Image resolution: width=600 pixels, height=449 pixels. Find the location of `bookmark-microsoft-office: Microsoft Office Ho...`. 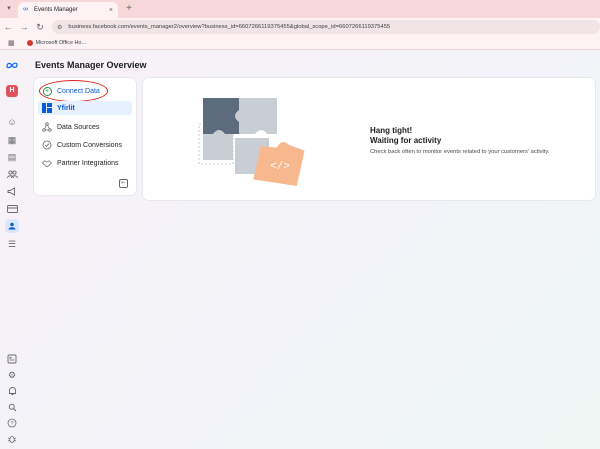

bookmark-microsoft-office: Microsoft Office Ho... is located at coordinates (61, 43).